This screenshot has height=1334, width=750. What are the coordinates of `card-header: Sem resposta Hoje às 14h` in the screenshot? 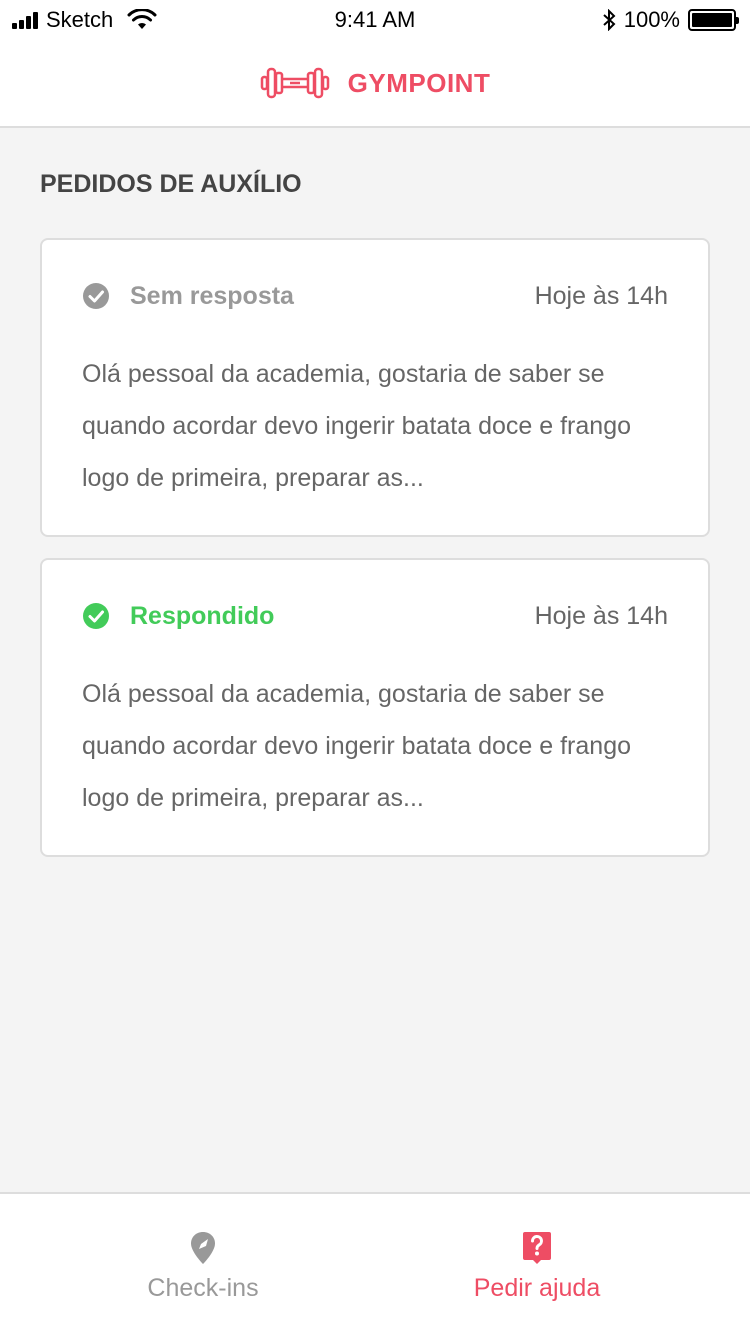 It's located at (375, 296).